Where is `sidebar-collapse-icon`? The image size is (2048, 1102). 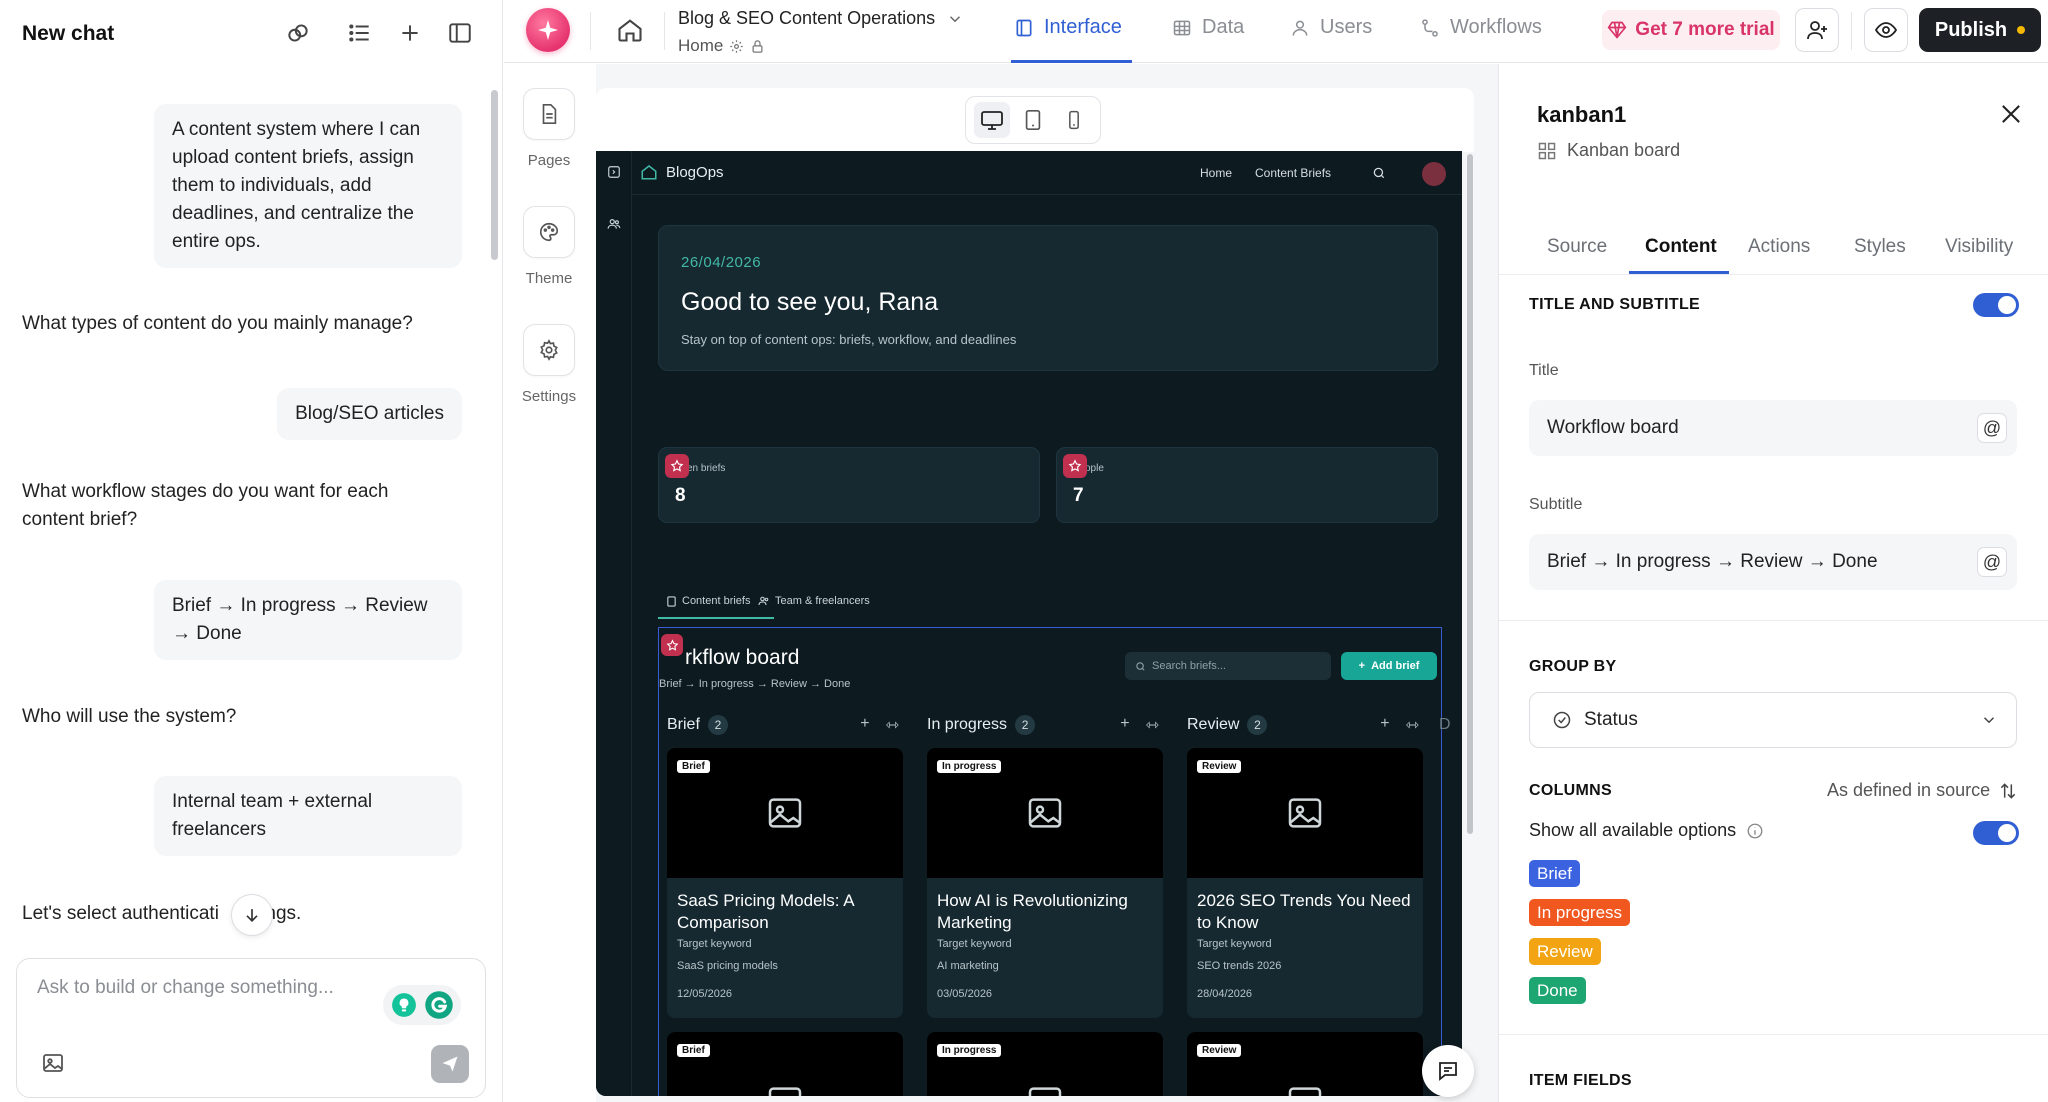 sidebar-collapse-icon is located at coordinates (614, 172).